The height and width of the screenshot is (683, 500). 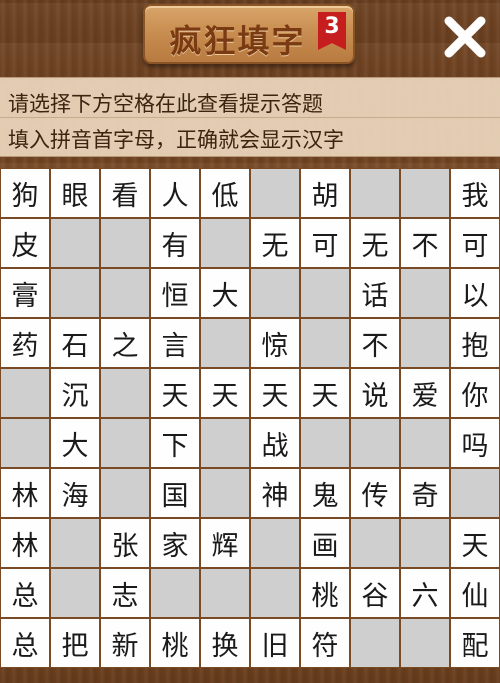 I want to click on grid-cell-filled: 皮, so click(x=25, y=243).